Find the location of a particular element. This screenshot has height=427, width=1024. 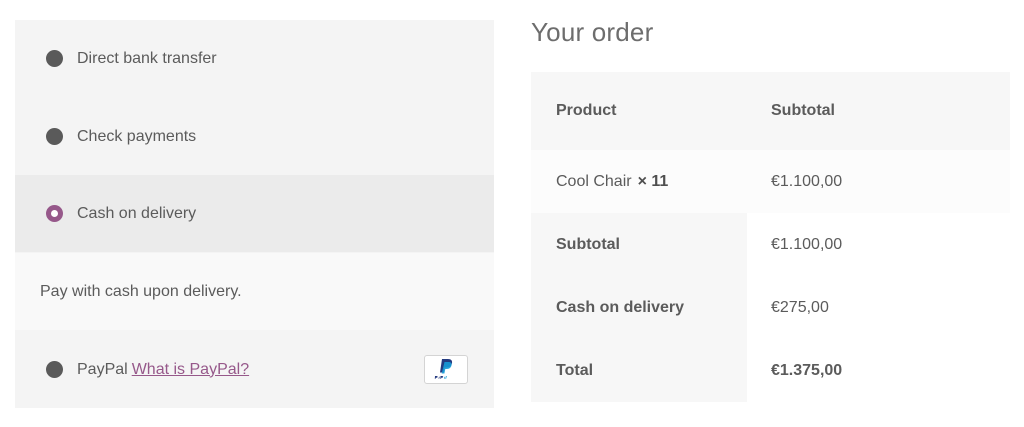

table-header-row: Product Subtotal is located at coordinates (770, 111).